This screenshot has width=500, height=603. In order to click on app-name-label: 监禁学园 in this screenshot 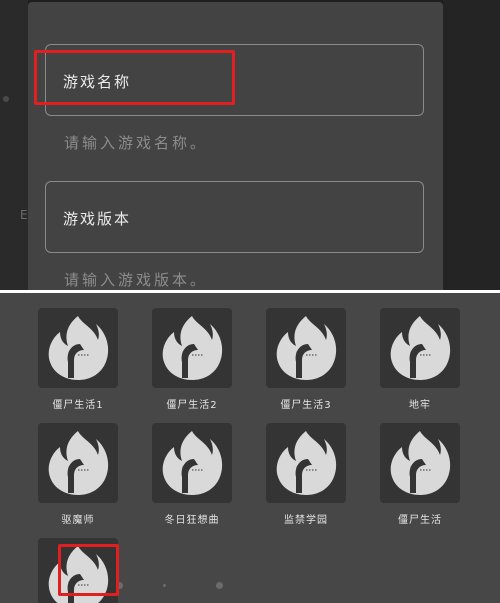, I will do `click(306, 520)`.